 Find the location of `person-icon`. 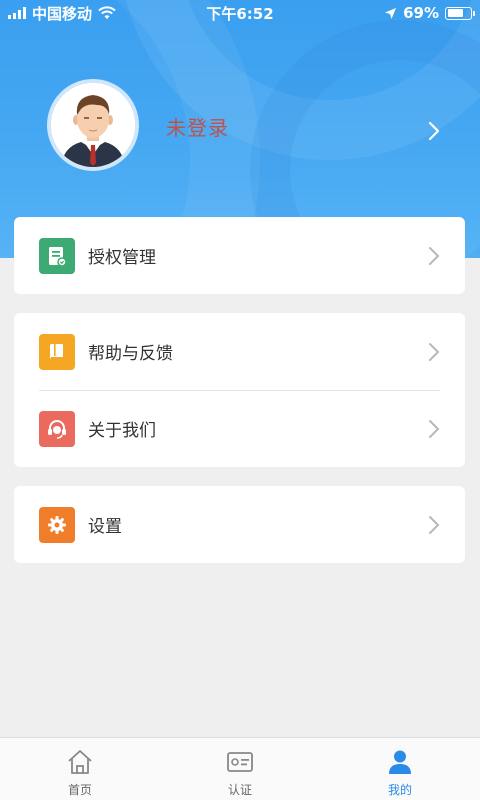

person-icon is located at coordinates (400, 762).